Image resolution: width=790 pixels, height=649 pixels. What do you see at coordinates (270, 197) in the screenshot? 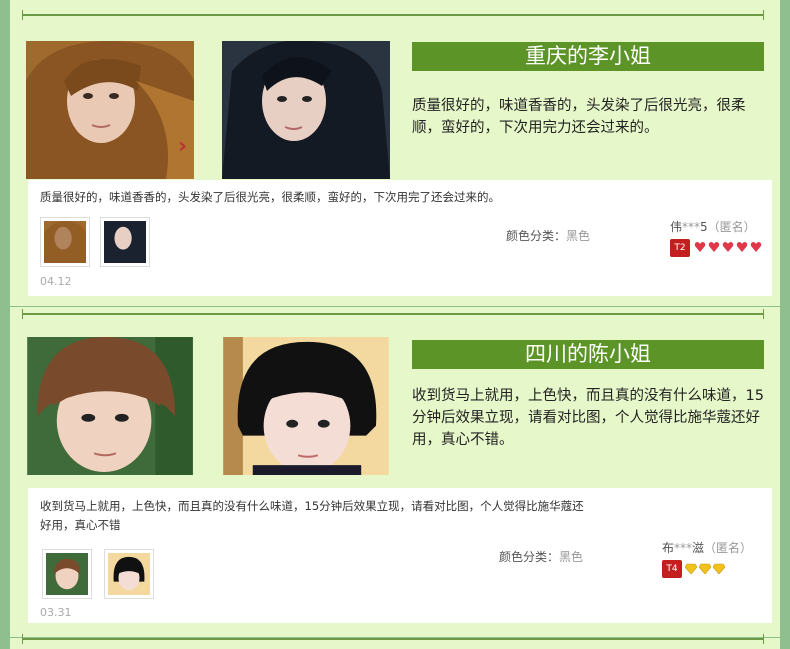
I see `review-text: 质量很好的，味道香香的，头发染了后很光亮，很柔顺，蛮好的，下次用完了还会过来的。` at bounding box center [270, 197].